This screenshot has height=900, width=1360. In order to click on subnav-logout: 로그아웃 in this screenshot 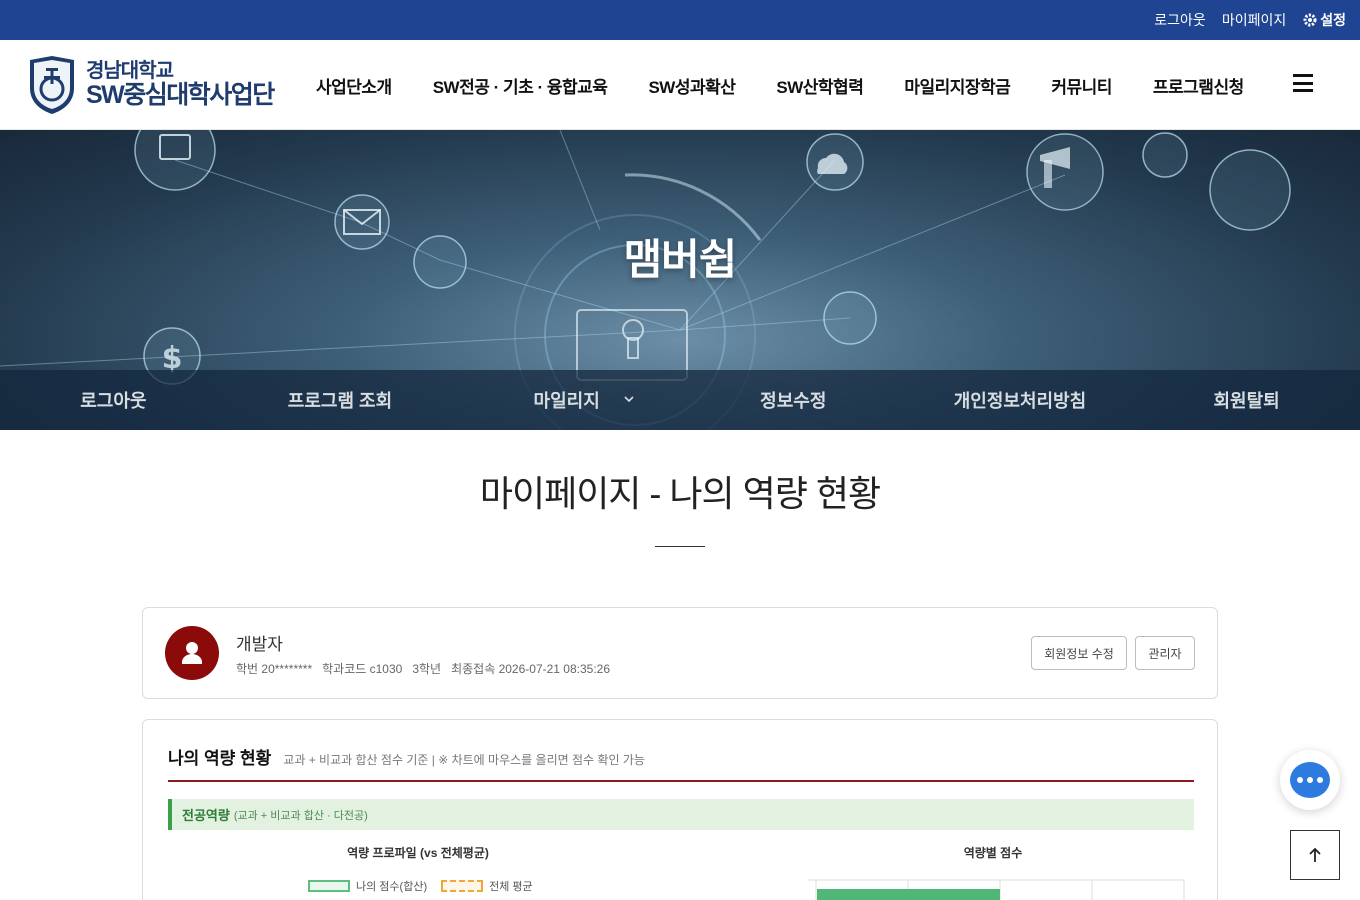, I will do `click(113, 400)`.